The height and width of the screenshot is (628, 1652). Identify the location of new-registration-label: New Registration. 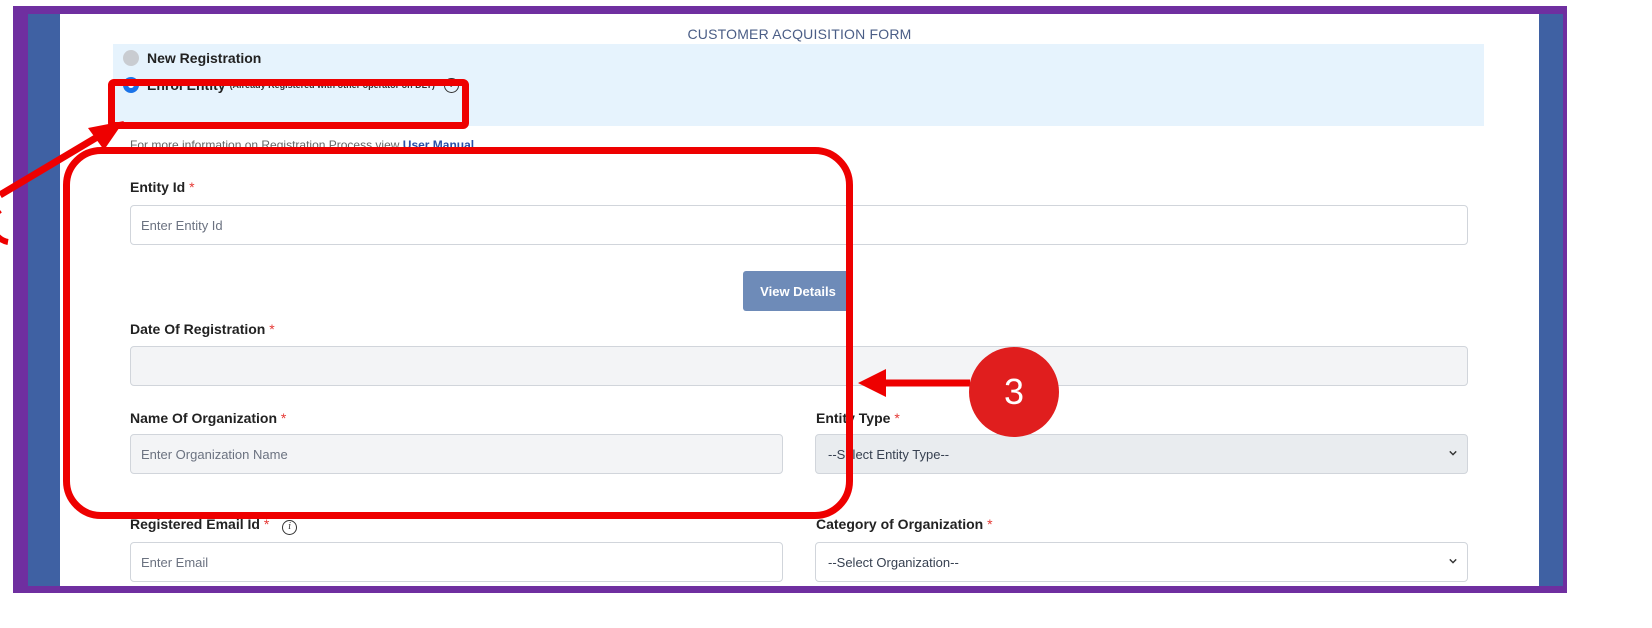
(204, 58).